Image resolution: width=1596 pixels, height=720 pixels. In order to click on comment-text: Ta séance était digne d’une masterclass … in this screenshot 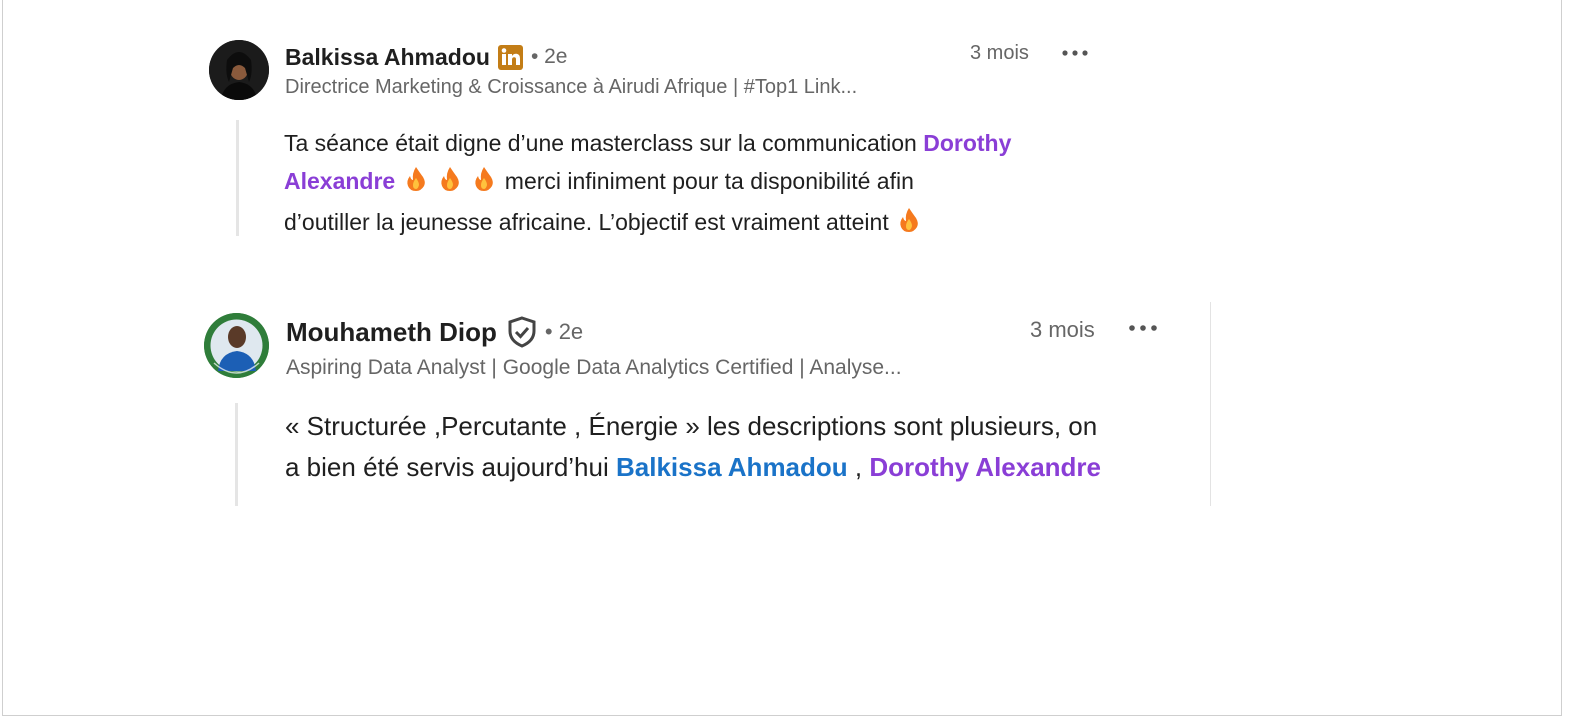, I will do `click(600, 143)`.